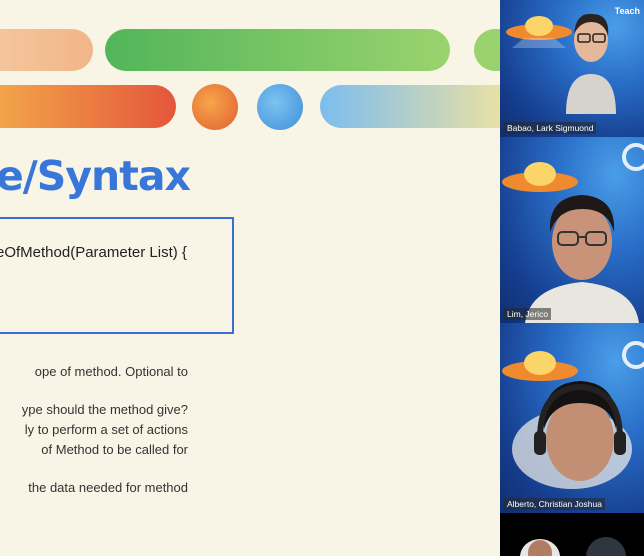  What do you see at coordinates (117, 275) in the screenshot?
I see `syntax-box` at bounding box center [117, 275].